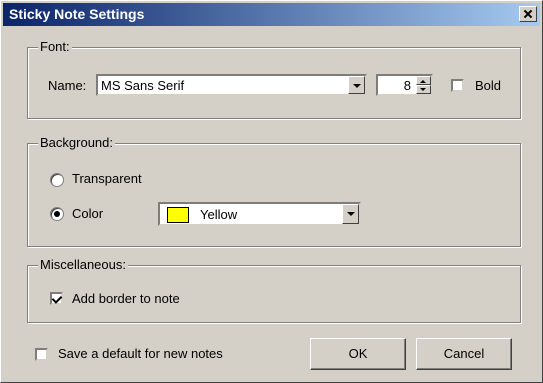  Describe the element at coordinates (55, 46) in the screenshot. I see `font-group-label: Font:` at that location.